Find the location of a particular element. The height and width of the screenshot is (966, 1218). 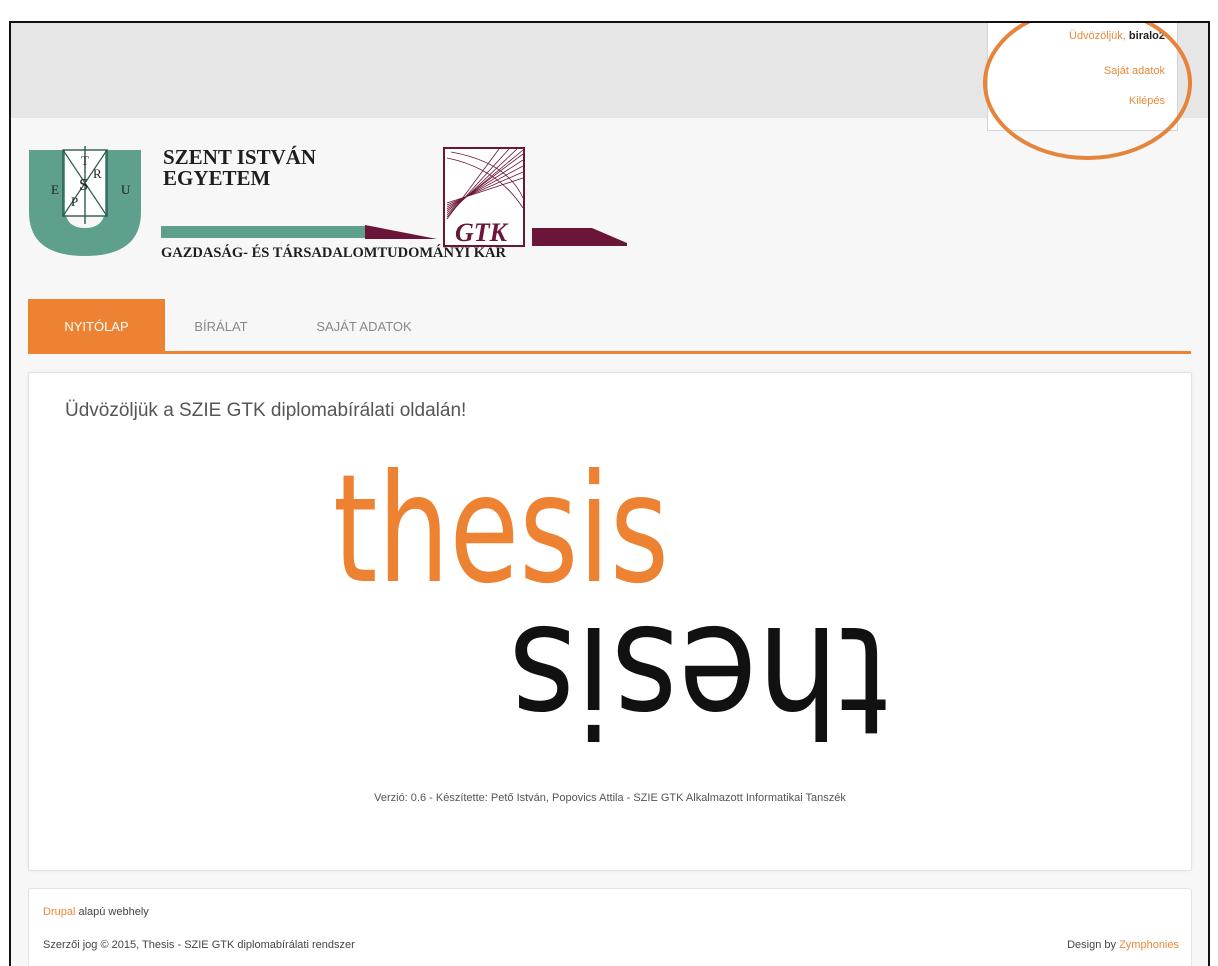

seal-letter: T is located at coordinates (85, 160).